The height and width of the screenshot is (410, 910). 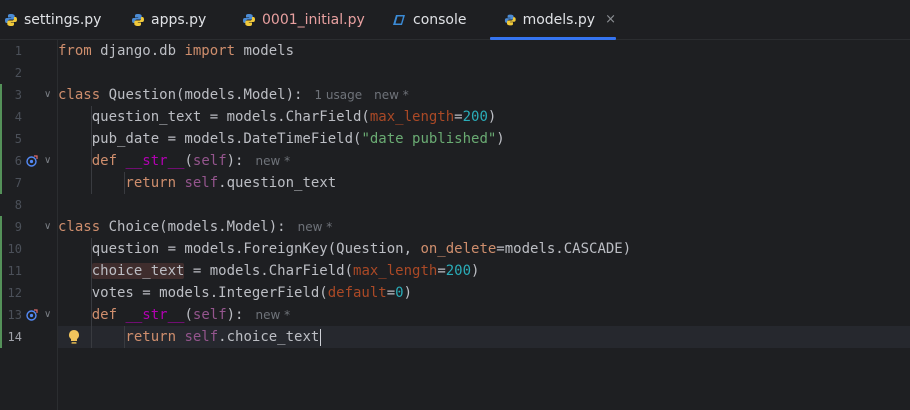 I want to click on code-token: .choice_text, so click(x=269, y=337).